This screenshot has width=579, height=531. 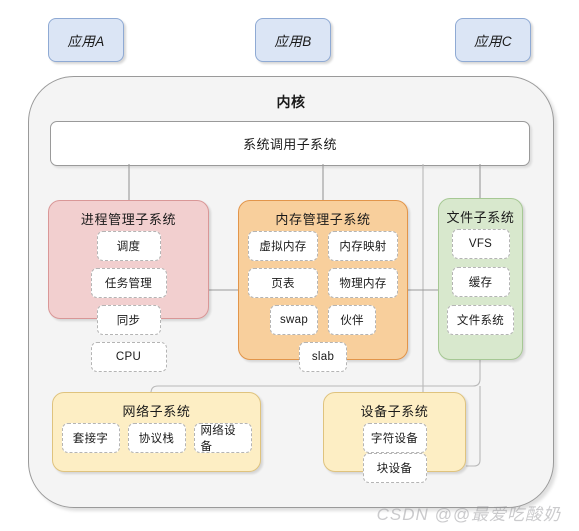 I want to click on memory-subsystem-title: 内存管理子系统, so click(x=323, y=219).